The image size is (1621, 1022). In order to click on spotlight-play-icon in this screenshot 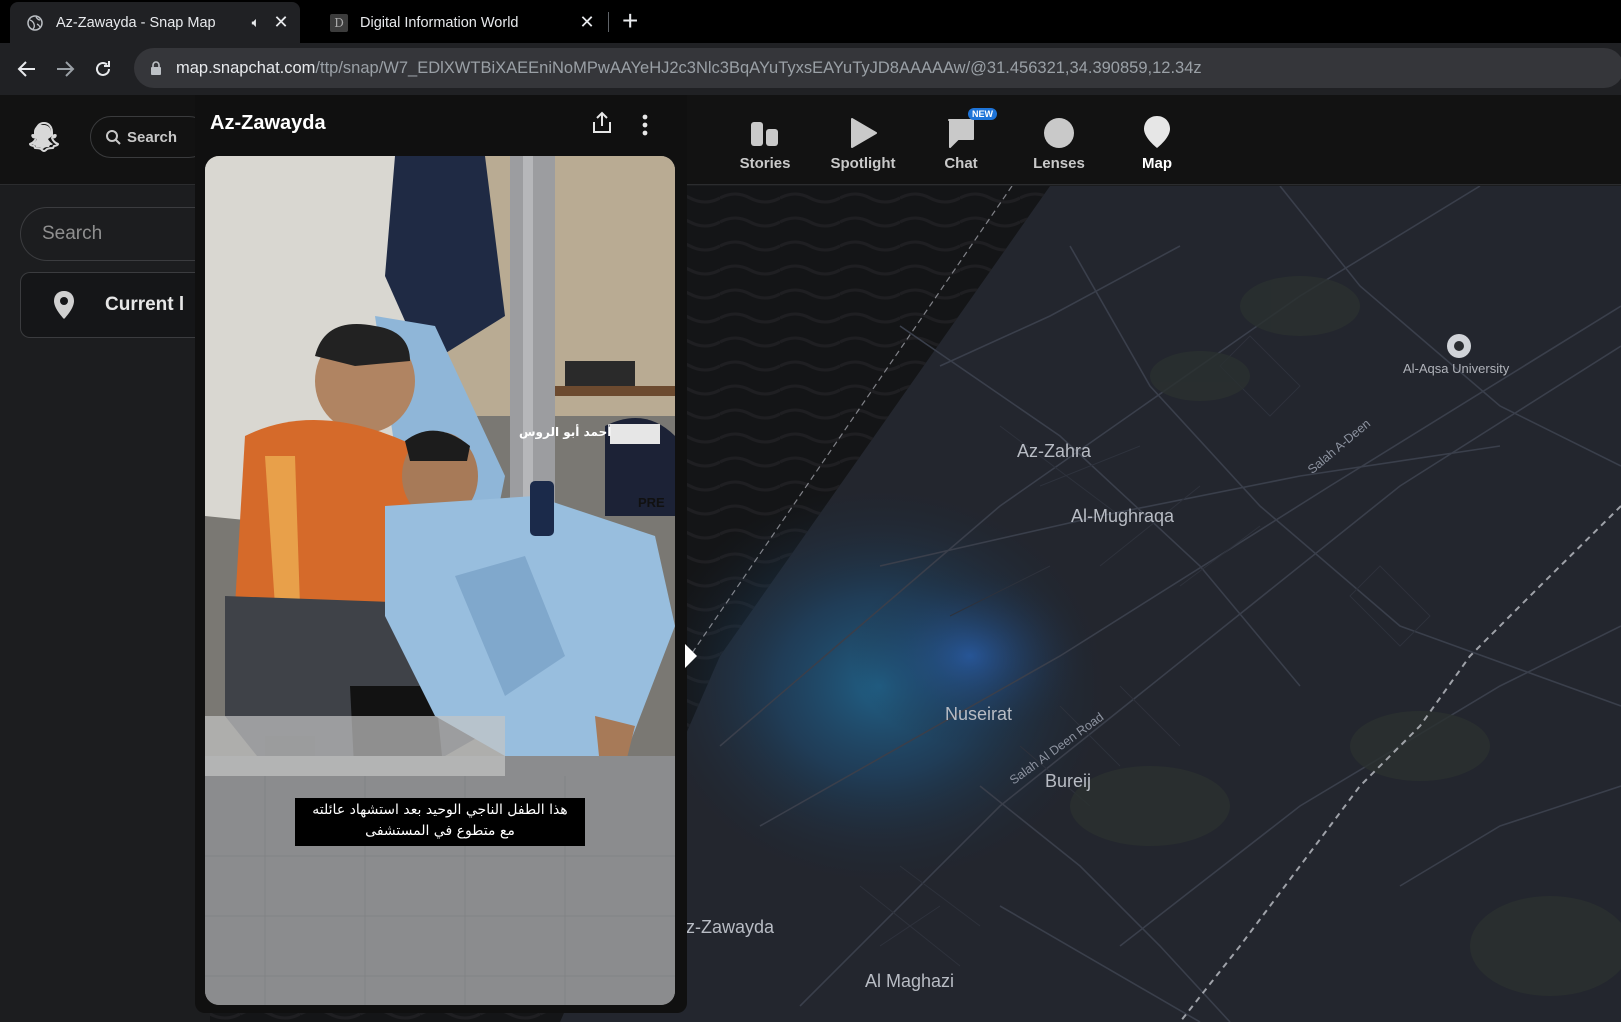, I will do `click(863, 131)`.